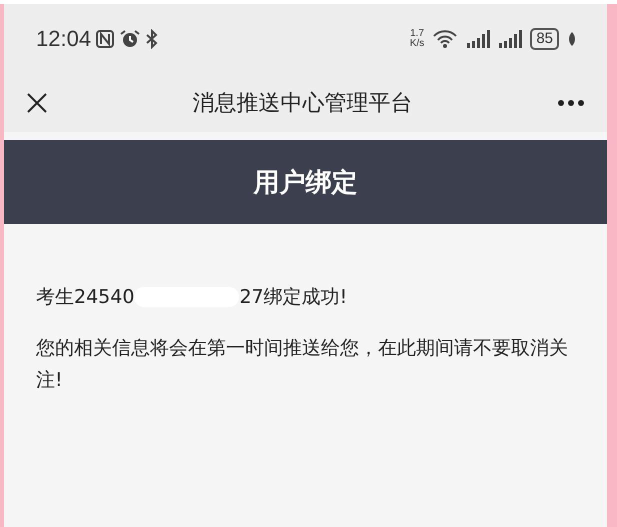 This screenshot has height=527, width=617. What do you see at coordinates (64, 39) in the screenshot?
I see `status-time: 12:04` at bounding box center [64, 39].